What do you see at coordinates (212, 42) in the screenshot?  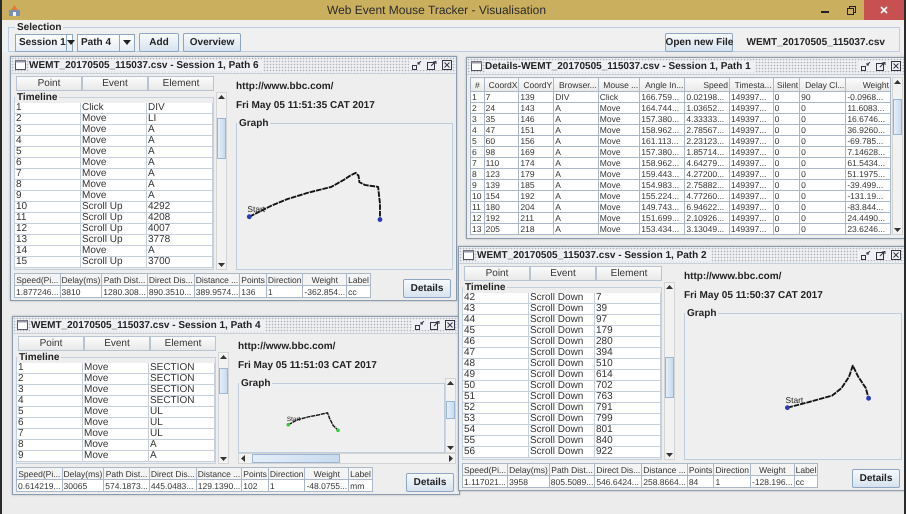 I see `overview-button: Overview` at bounding box center [212, 42].